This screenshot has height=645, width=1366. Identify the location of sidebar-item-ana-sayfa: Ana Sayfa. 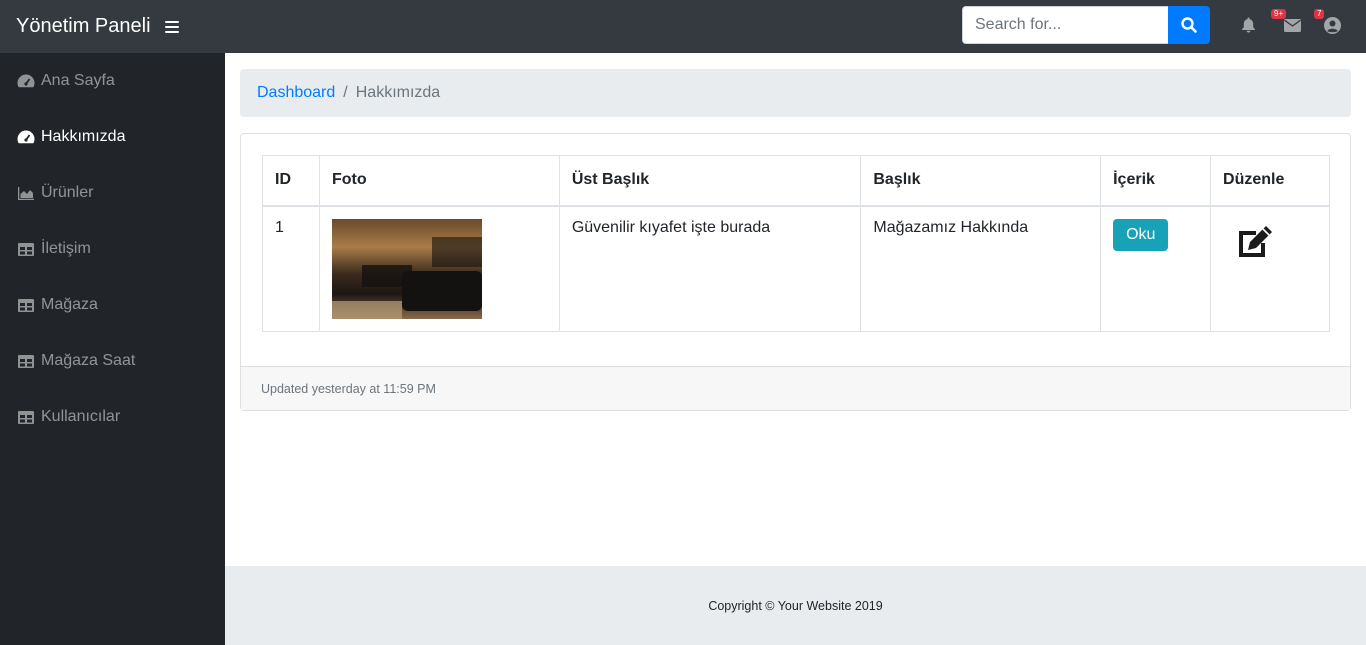
(112, 81).